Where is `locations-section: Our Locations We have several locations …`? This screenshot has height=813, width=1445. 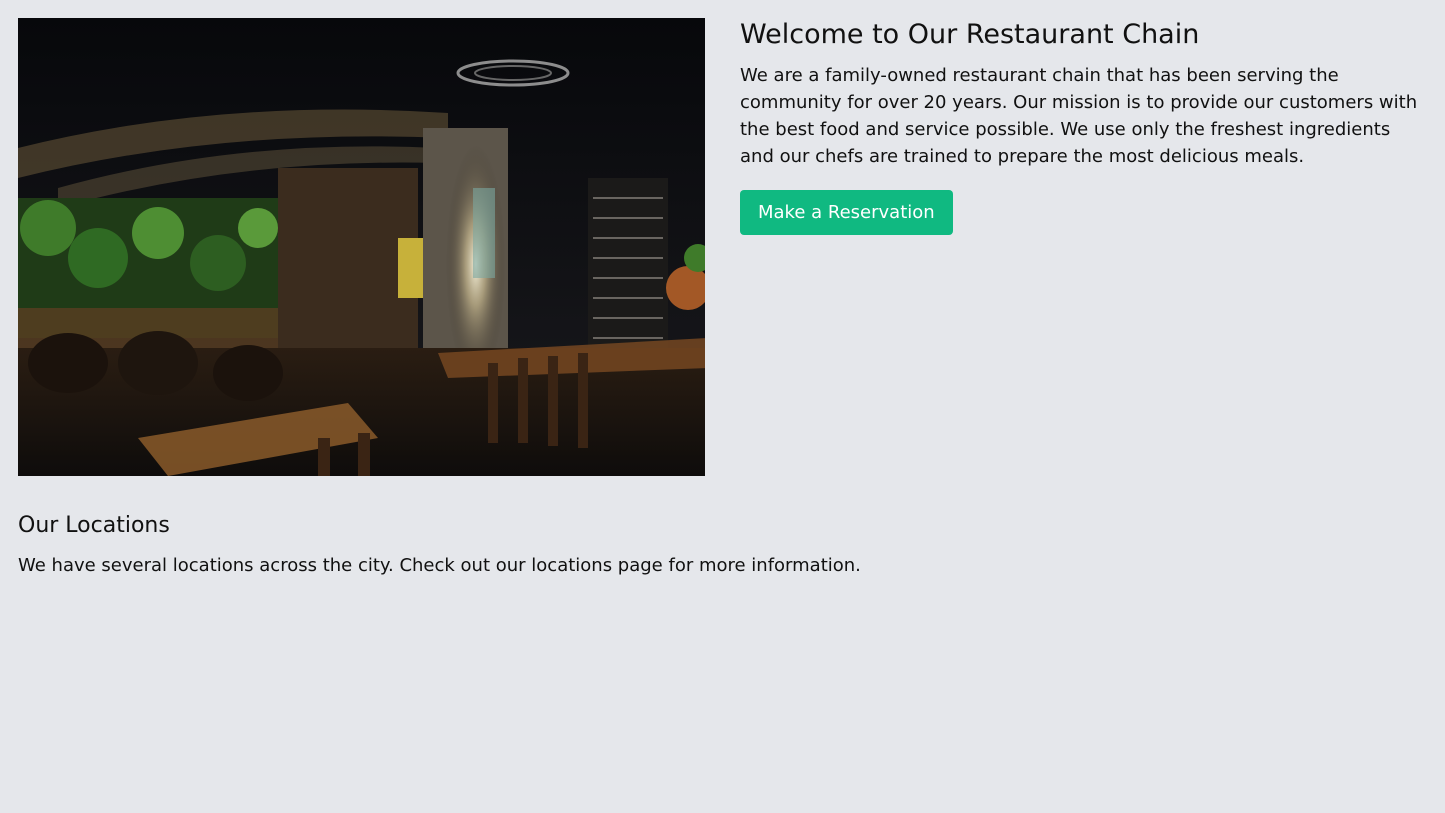 locations-section: Our Locations We have several locations … is located at coordinates (718, 545).